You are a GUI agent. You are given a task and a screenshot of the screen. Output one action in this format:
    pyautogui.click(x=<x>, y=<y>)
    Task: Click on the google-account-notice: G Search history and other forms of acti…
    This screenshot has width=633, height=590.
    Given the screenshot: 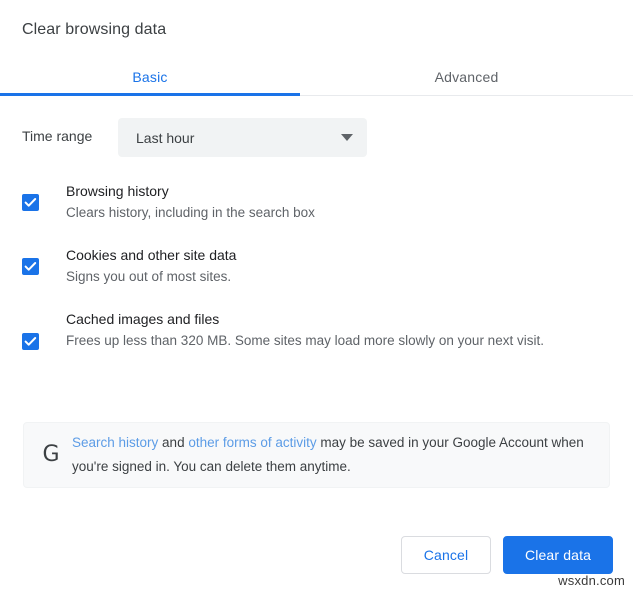 What is the action you would take?
    pyautogui.click(x=316, y=455)
    